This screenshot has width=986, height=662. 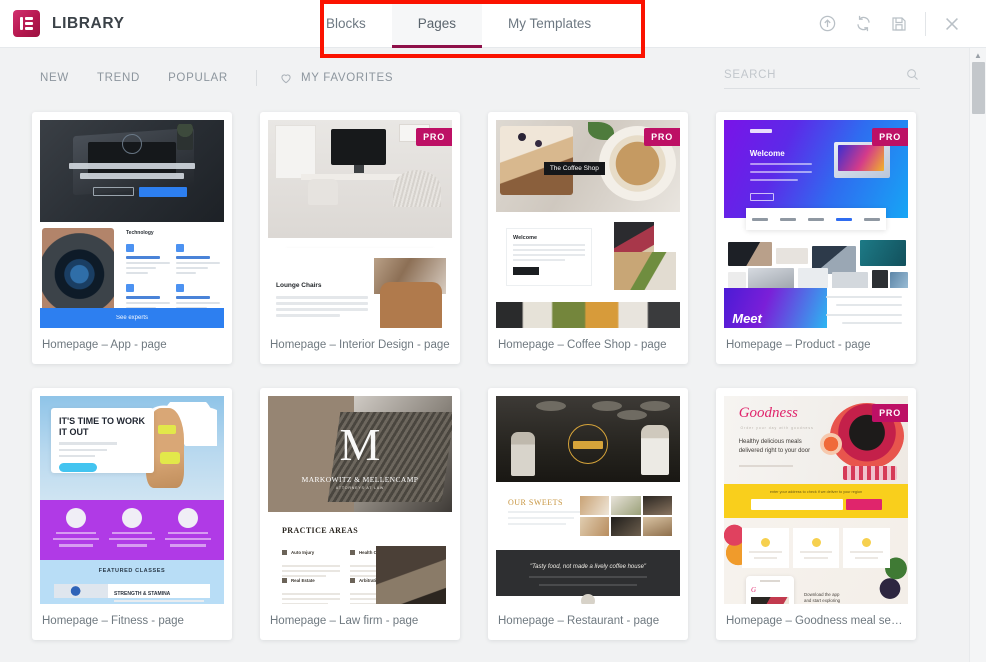 What do you see at coordinates (150, 23) in the screenshot?
I see `brand: LIBRARY` at bounding box center [150, 23].